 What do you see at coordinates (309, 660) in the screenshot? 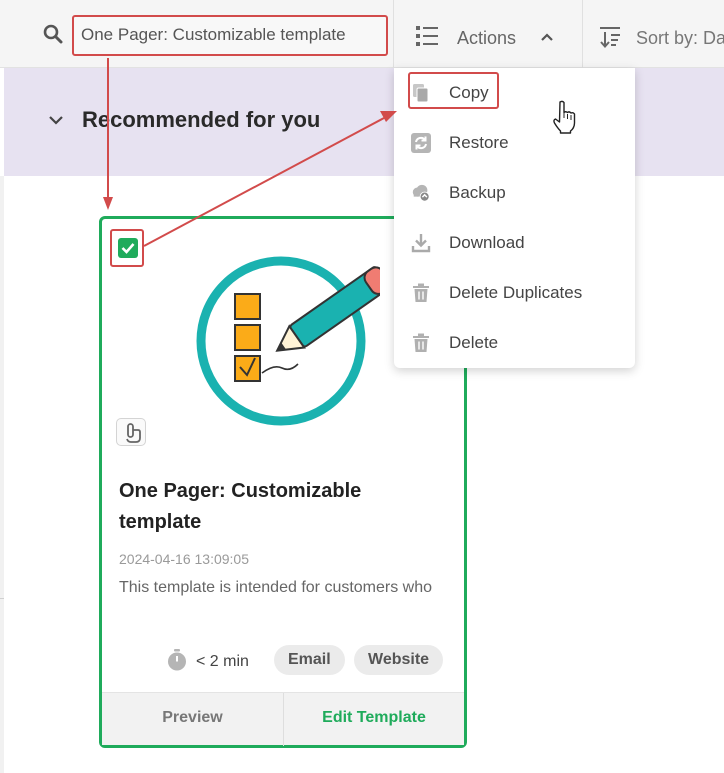
I see `tag-email: Email` at bounding box center [309, 660].